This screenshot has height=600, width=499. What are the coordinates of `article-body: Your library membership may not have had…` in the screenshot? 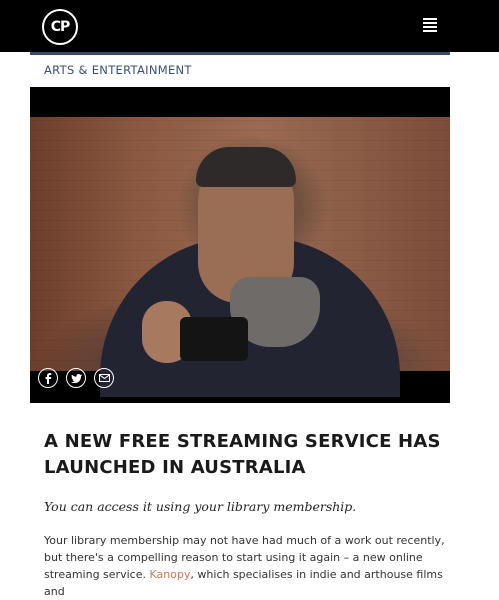 It's located at (249, 566).